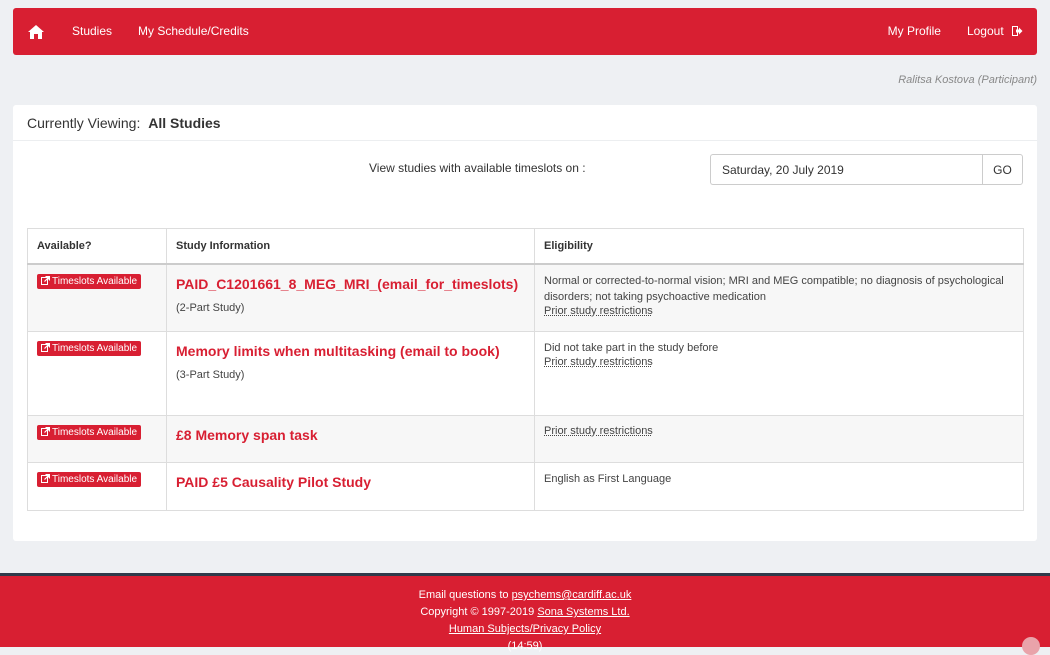  I want to click on viewing-label: Currently Viewing:, so click(83, 123).